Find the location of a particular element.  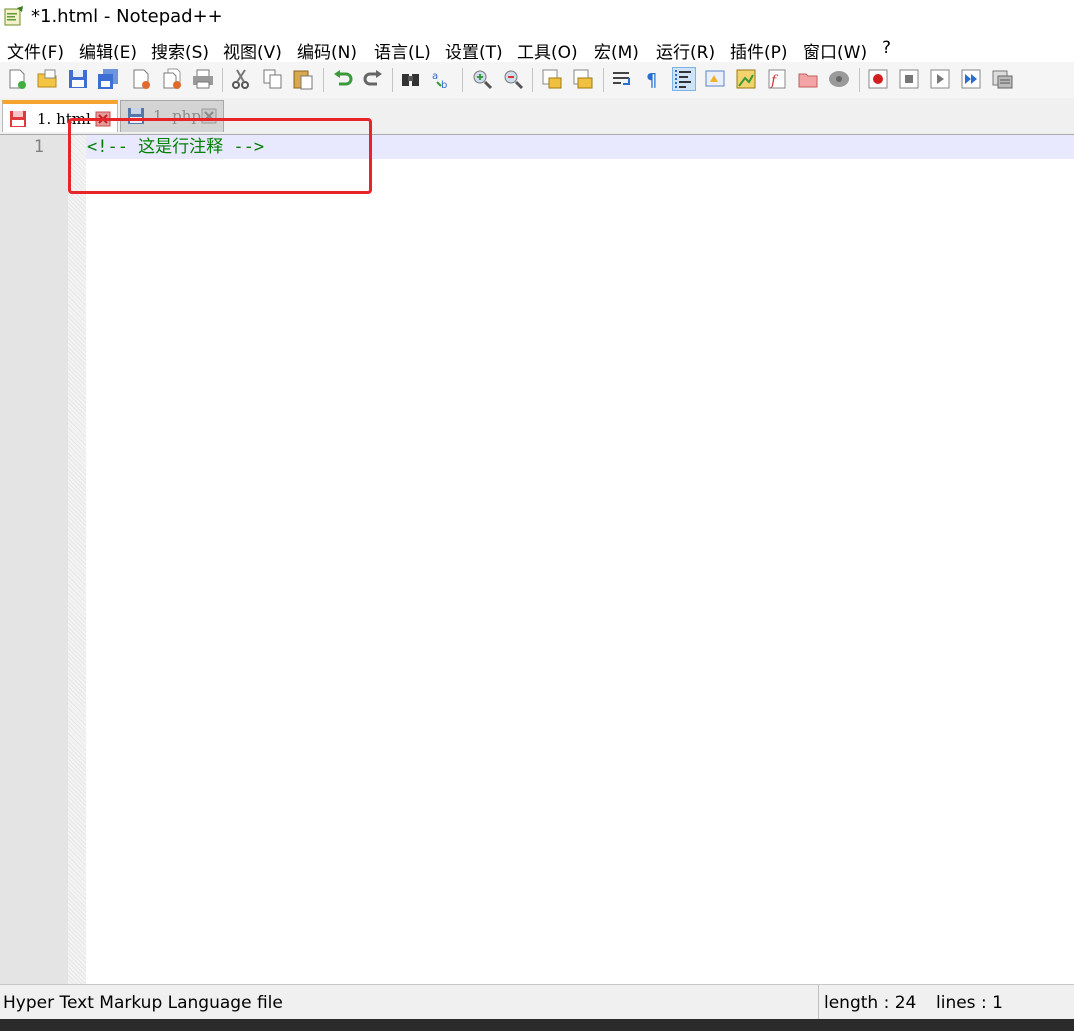

fold-margin is located at coordinates (77, 559).